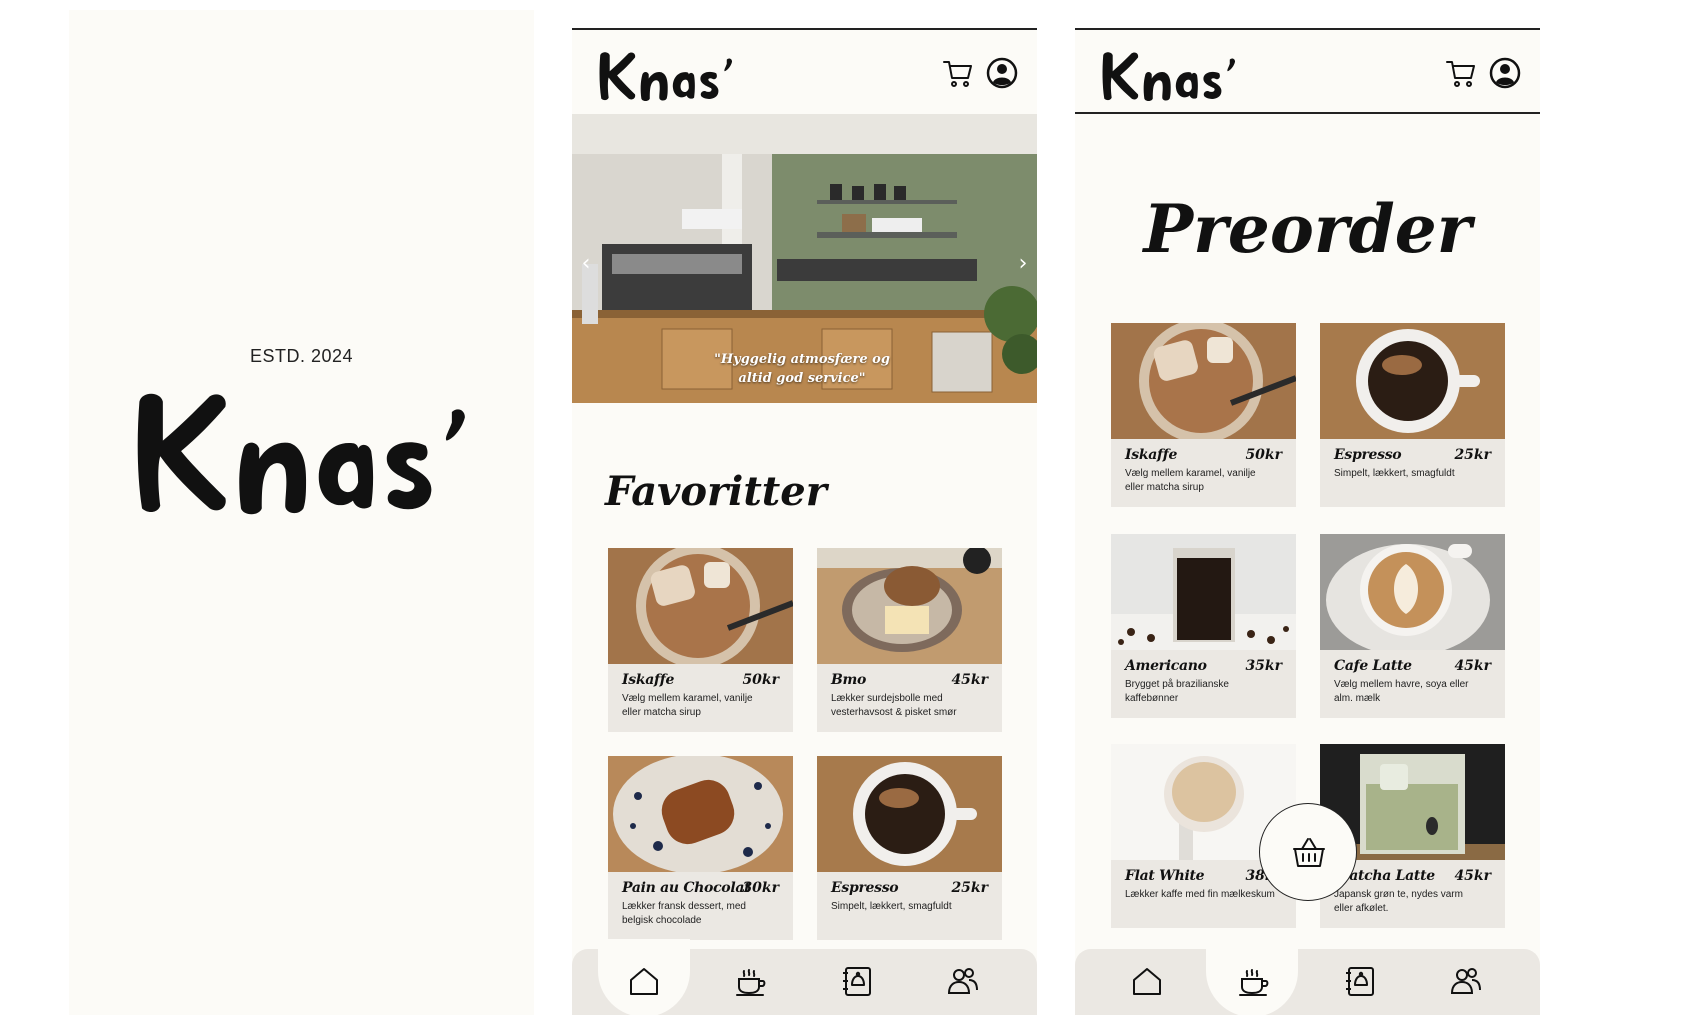 The image size is (1708, 1020). I want to click on bun-with-cheese-photo, so click(909, 606).